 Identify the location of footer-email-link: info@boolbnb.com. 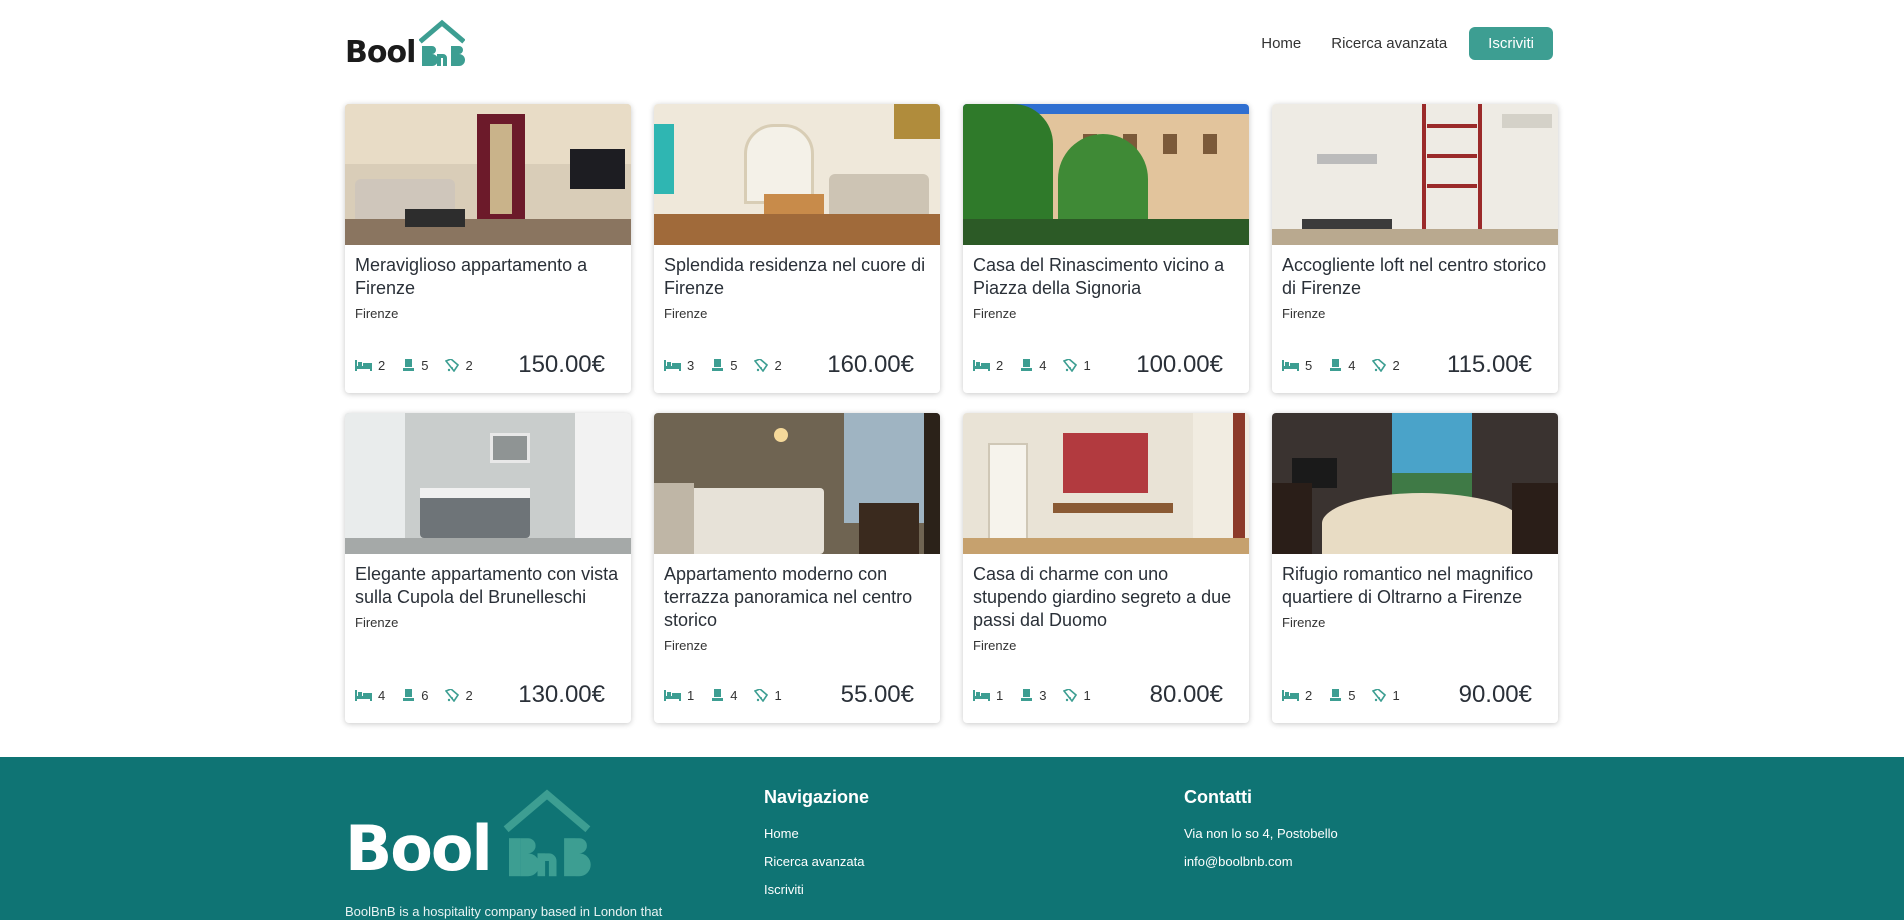
(1261, 861).